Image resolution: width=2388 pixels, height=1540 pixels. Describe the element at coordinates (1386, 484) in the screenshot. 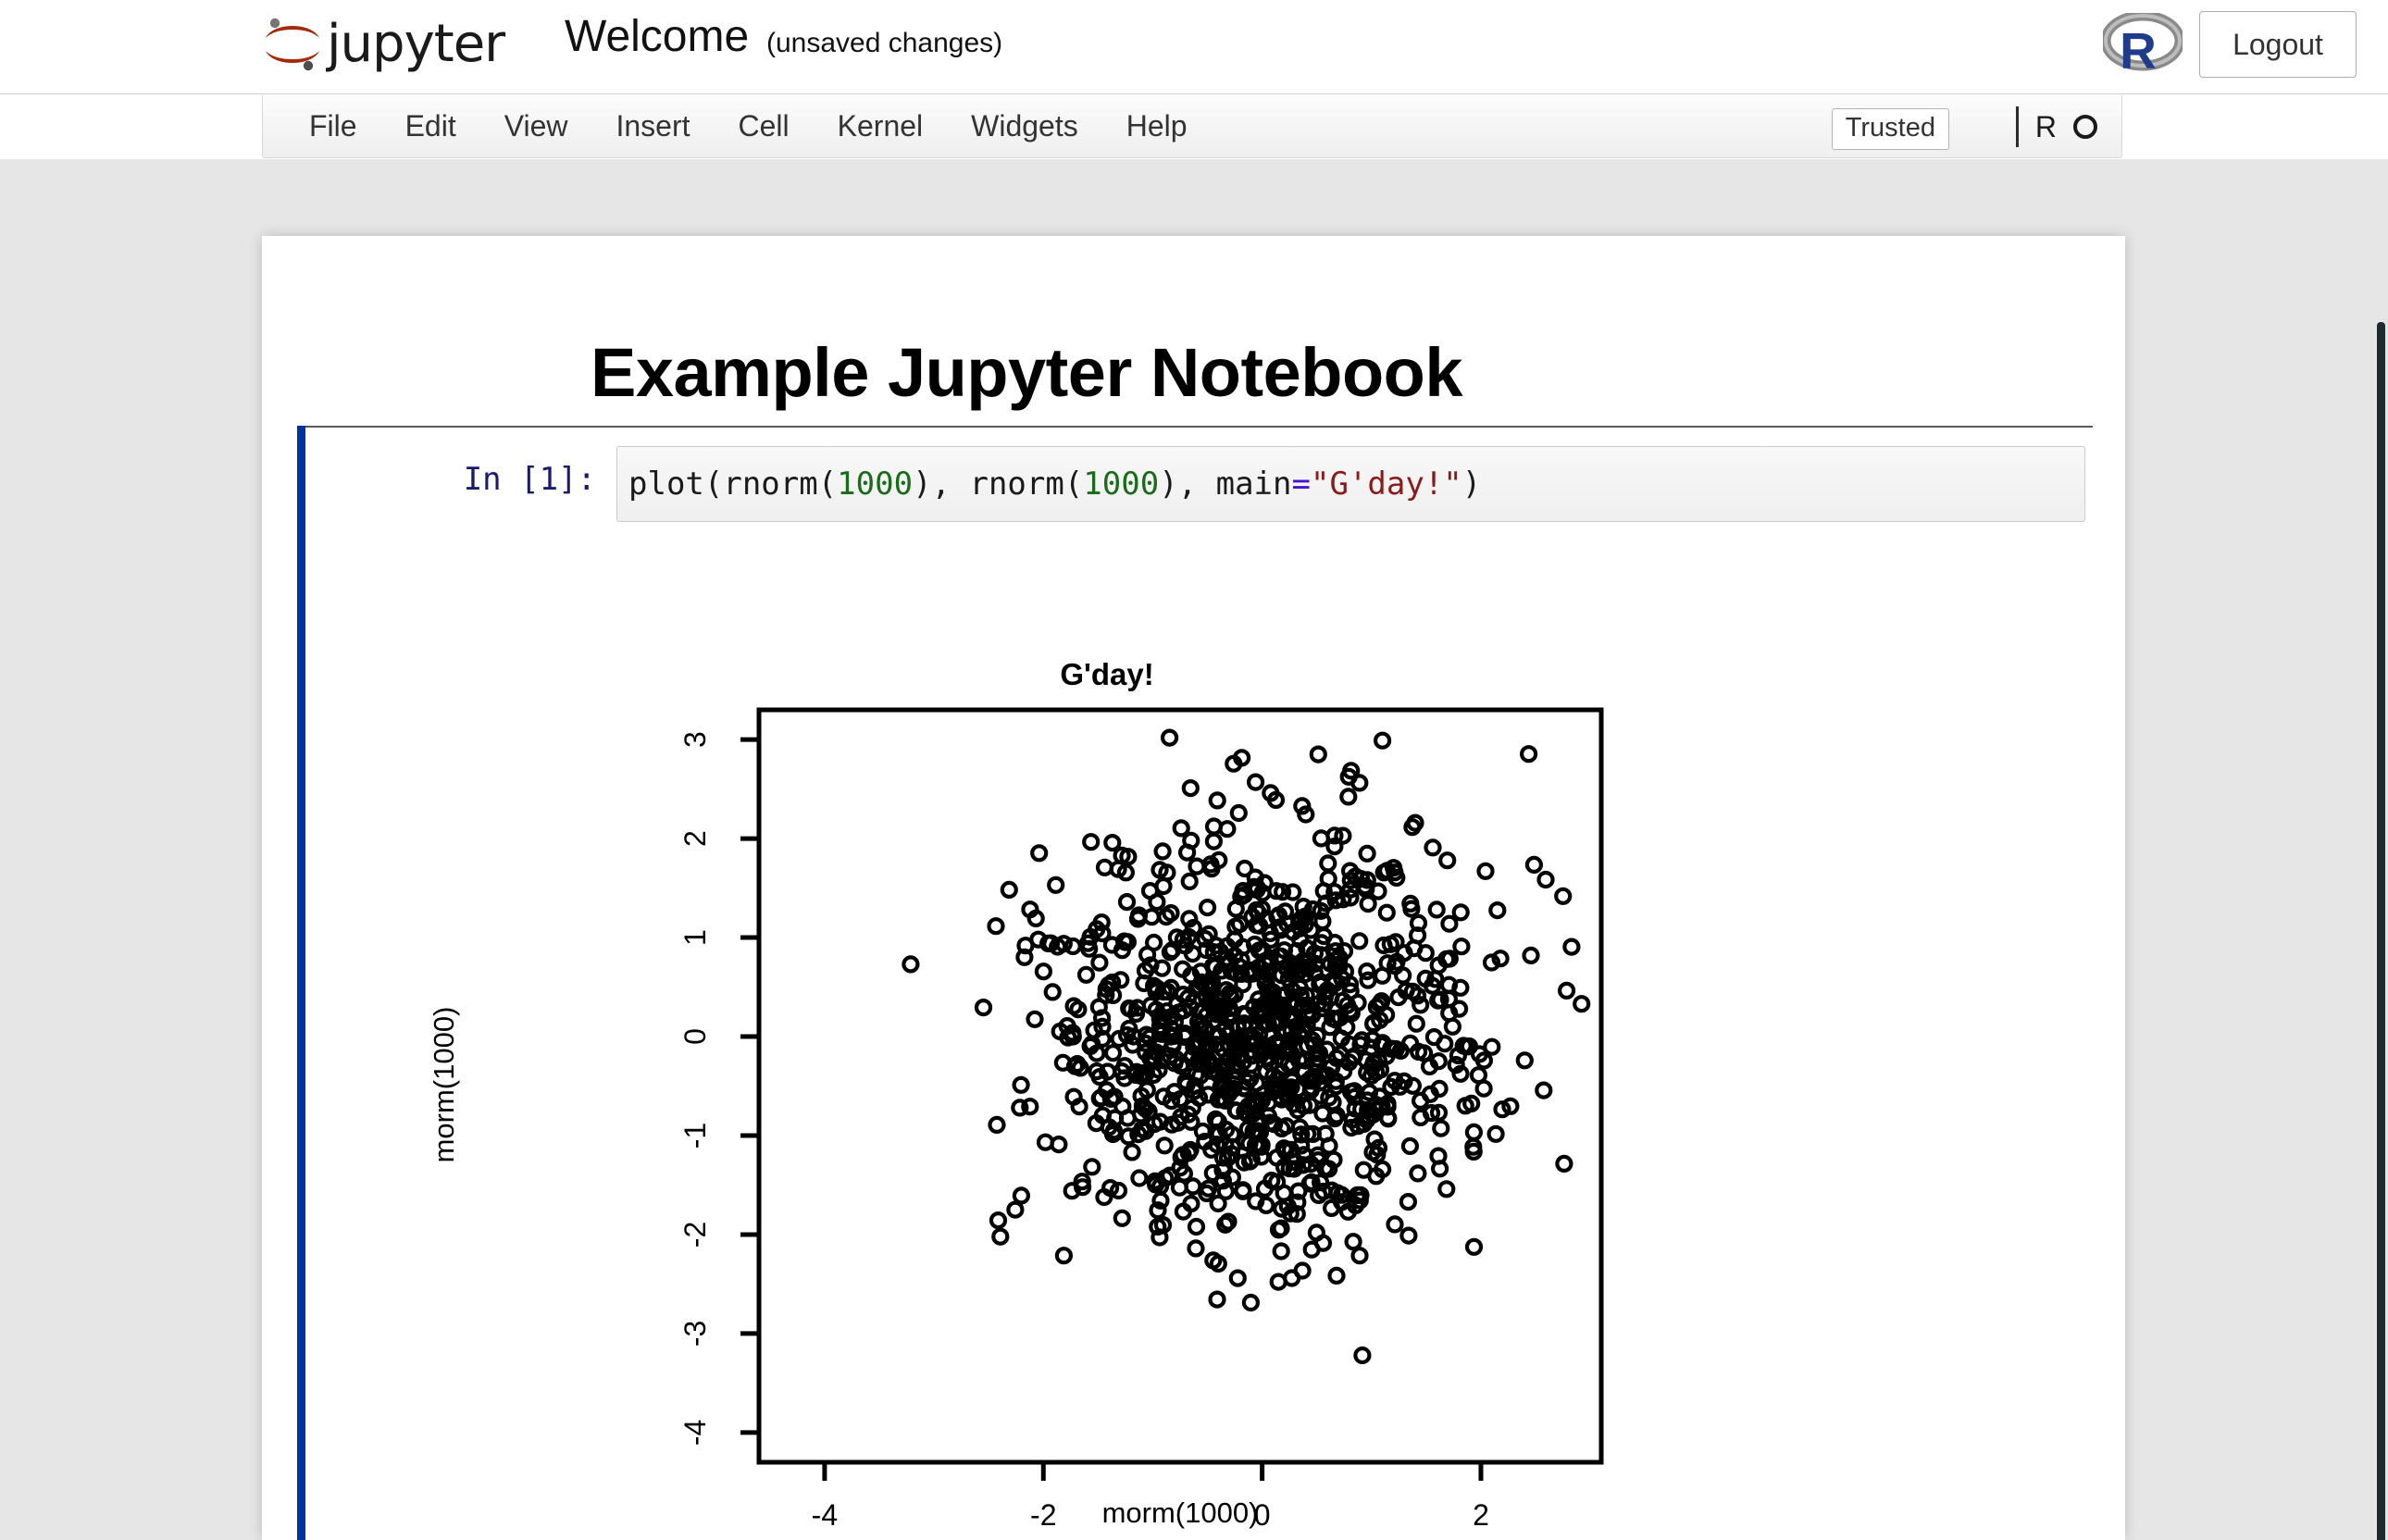

I see `code-token-string: "G'day!"` at that location.